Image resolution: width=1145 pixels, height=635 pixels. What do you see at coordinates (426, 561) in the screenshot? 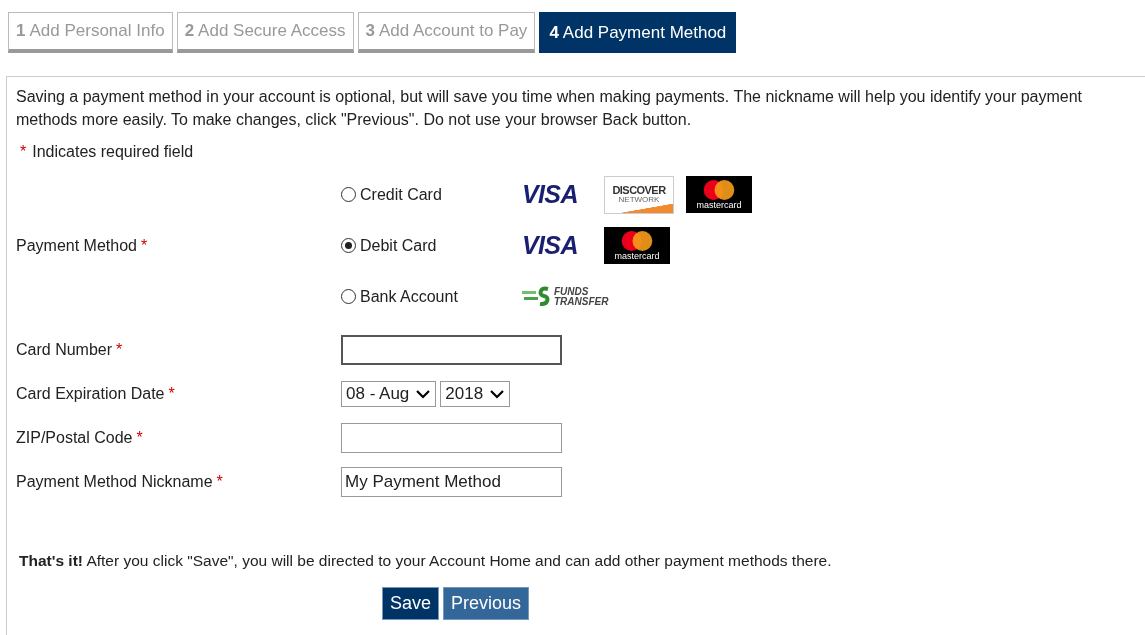
I see `footer-text: That's it! After you click "Save", you will be directed to your Account Home and can add other payment methods there.` at bounding box center [426, 561].